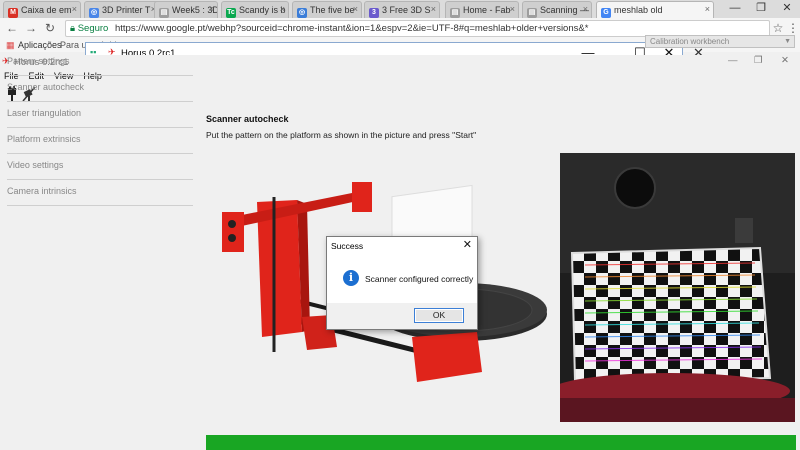  Describe the element at coordinates (793, 28) in the screenshot. I see `menu-icon: ⋮` at that location.